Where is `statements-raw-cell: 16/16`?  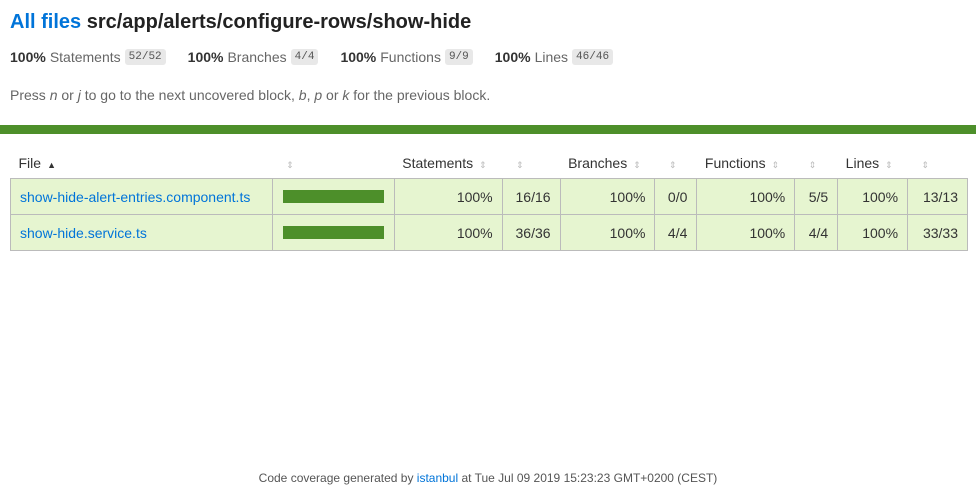 statements-raw-cell: 16/16 is located at coordinates (531, 196).